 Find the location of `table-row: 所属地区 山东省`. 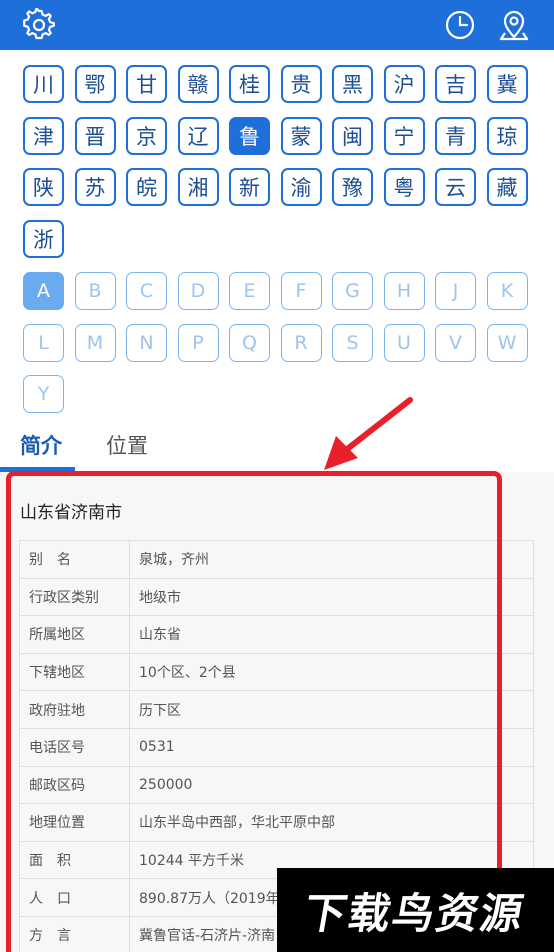

table-row: 所属地区 山东省 is located at coordinates (276, 634).